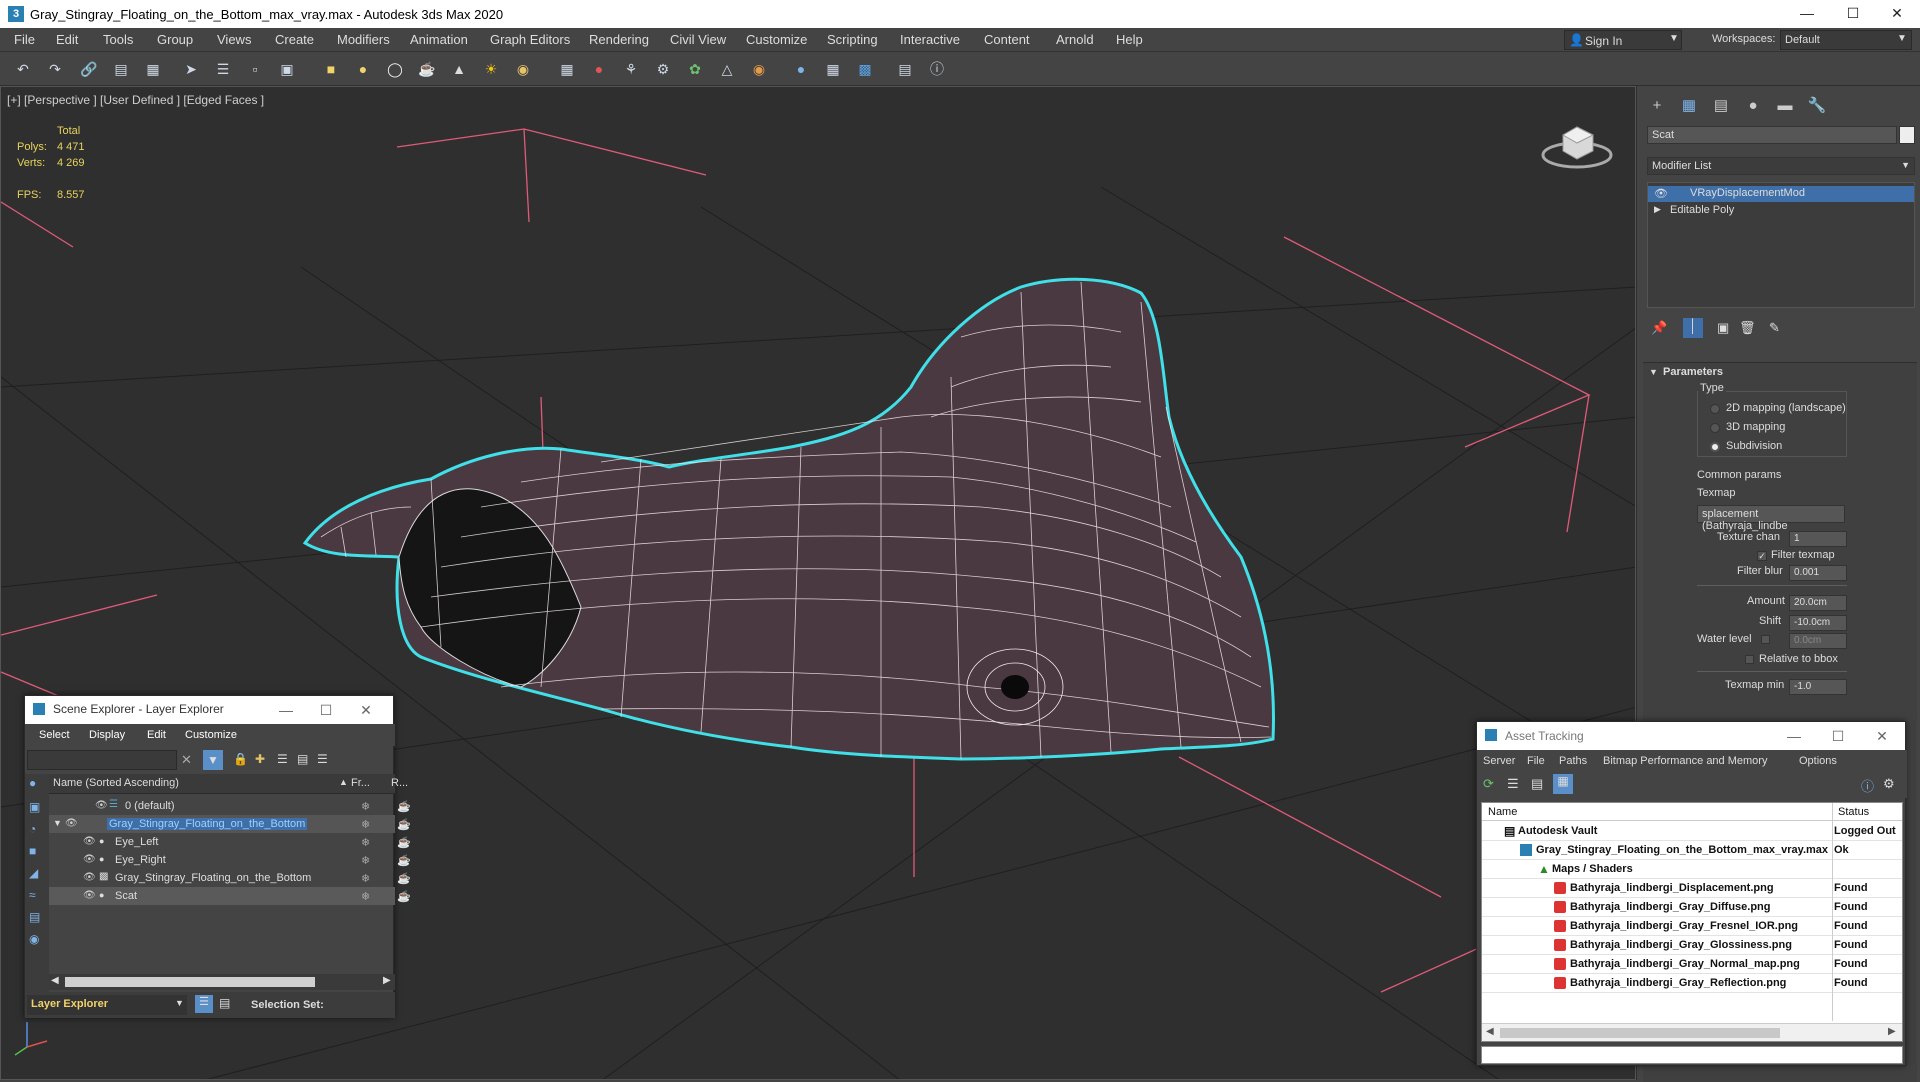 The height and width of the screenshot is (1082, 1920). Describe the element at coordinates (282, 759) in the screenshot. I see `layers-icon: ☰` at that location.